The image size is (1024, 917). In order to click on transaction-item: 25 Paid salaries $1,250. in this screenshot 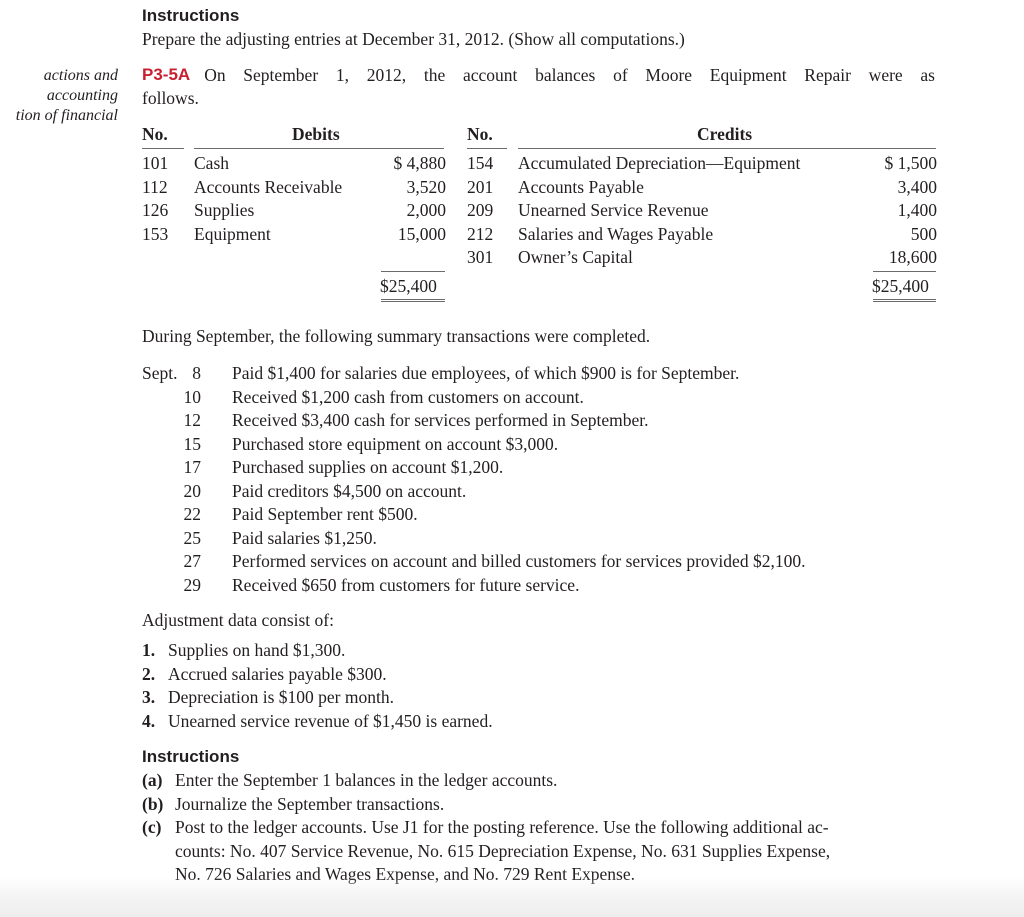, I will do `click(259, 538)`.